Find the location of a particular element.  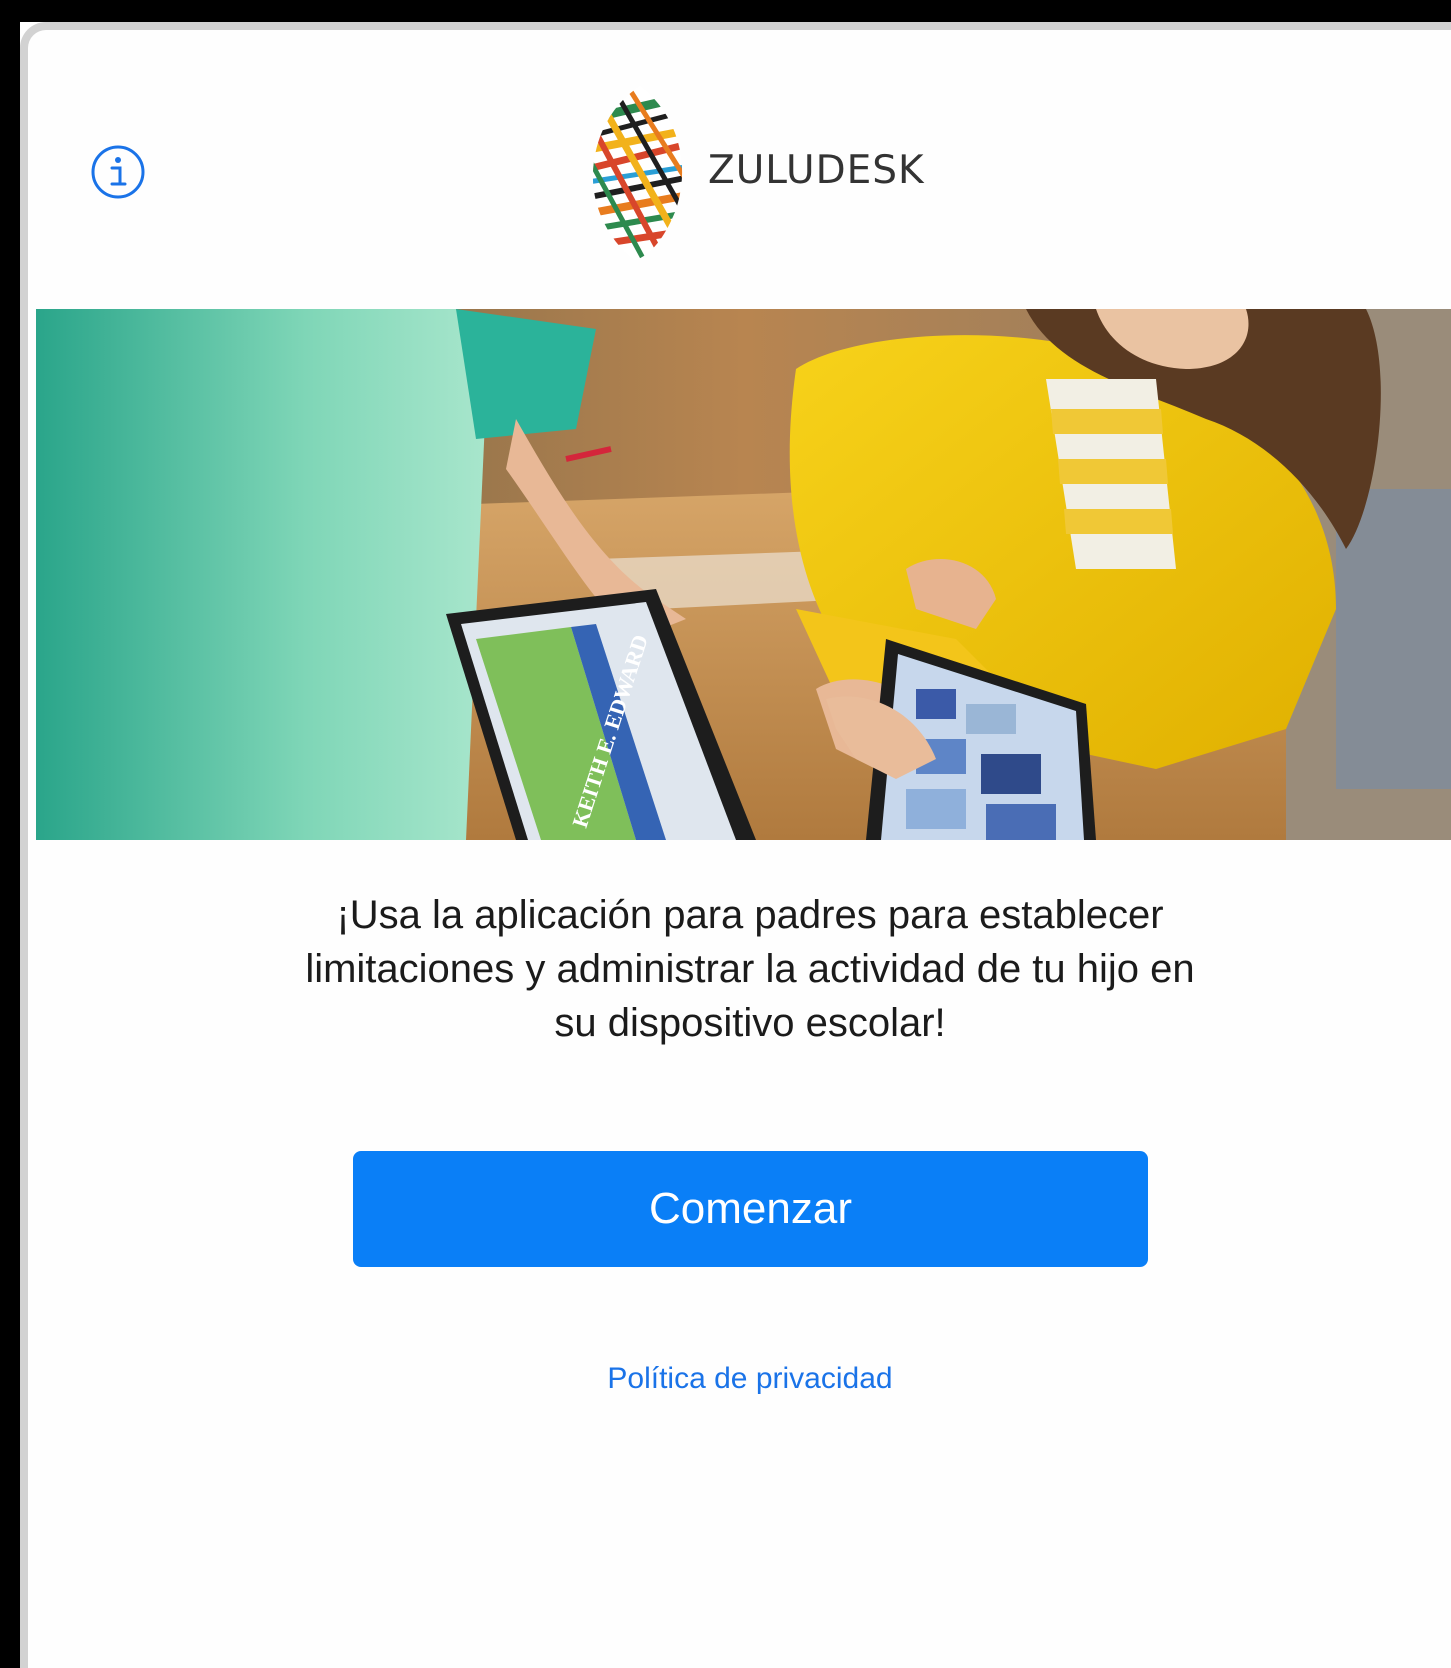

zuludesk-emblem-icon is located at coordinates (637, 173).